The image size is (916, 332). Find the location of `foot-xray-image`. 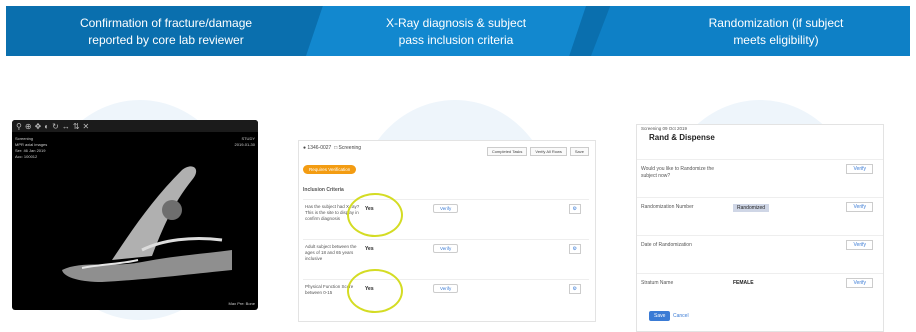

foot-xray-image is located at coordinates (147, 224).